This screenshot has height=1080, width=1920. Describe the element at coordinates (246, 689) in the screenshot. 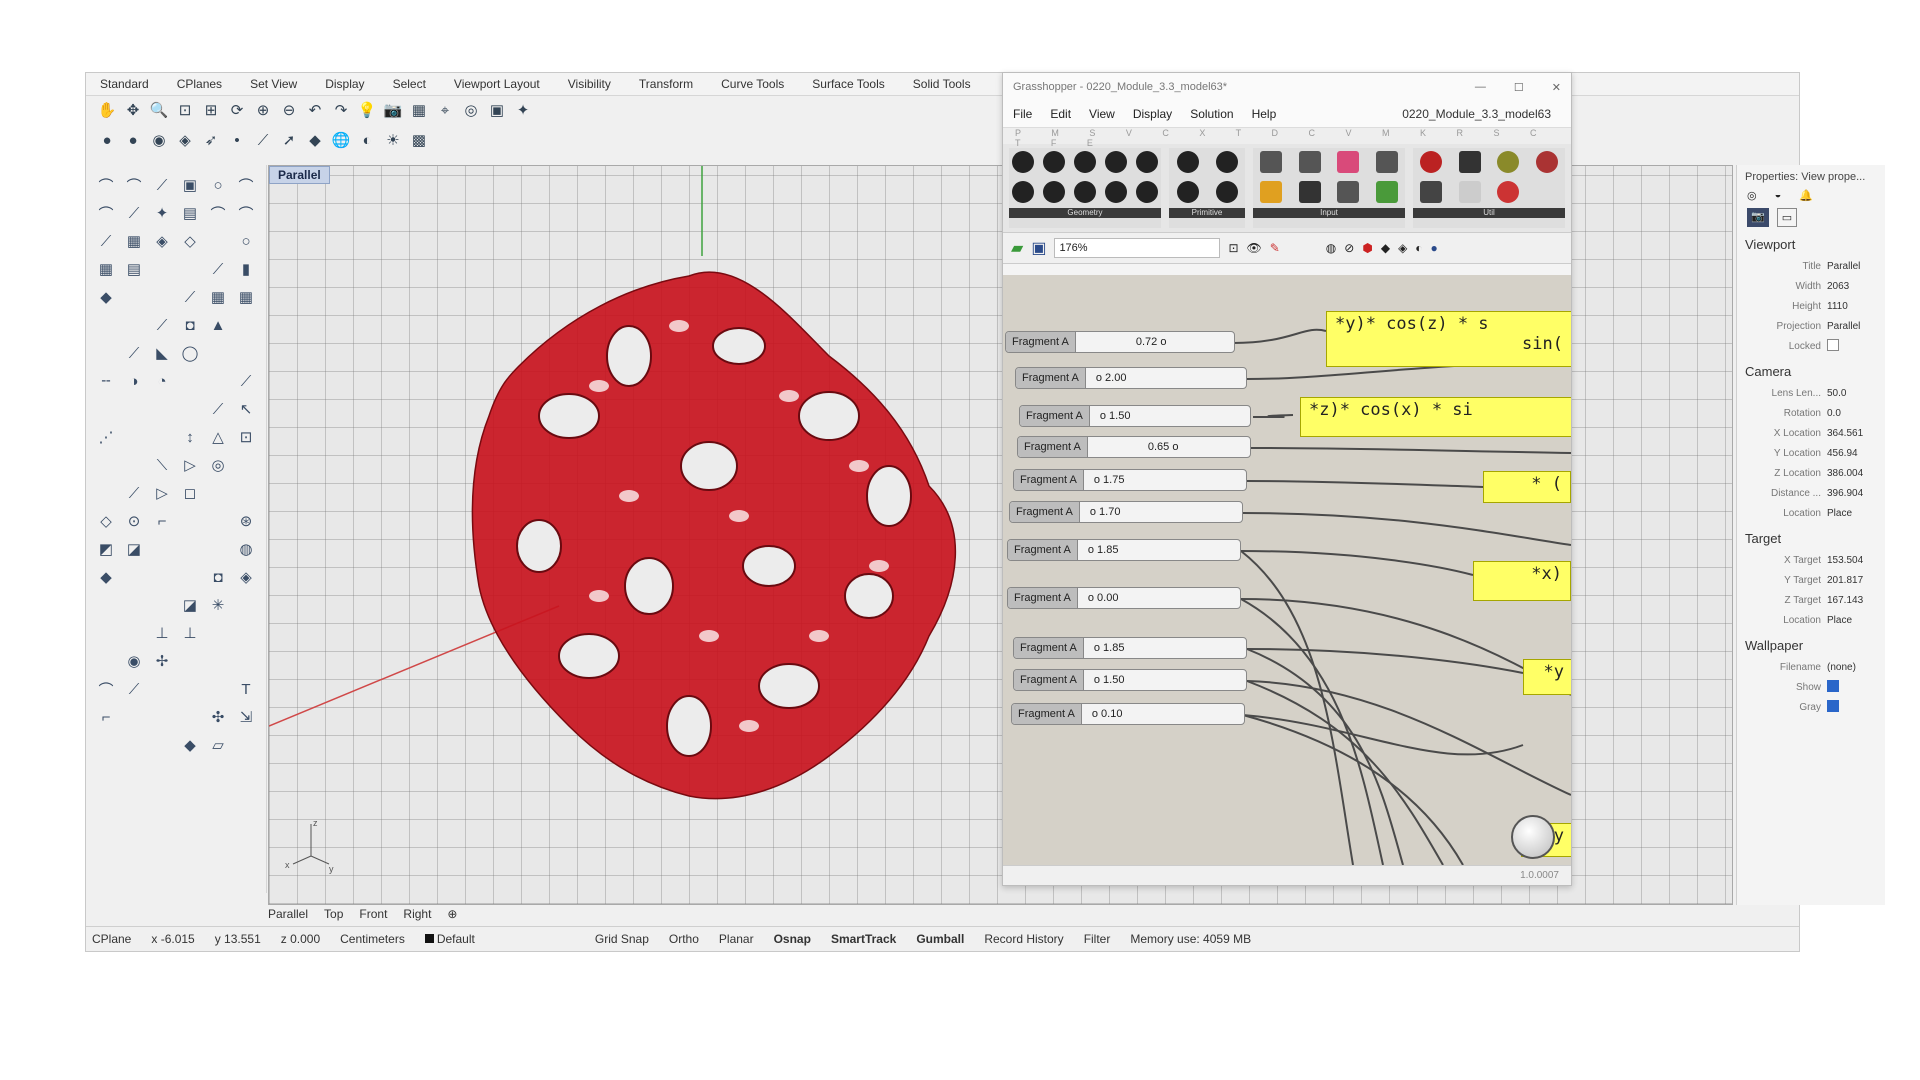

I see `tool-icon: T` at that location.